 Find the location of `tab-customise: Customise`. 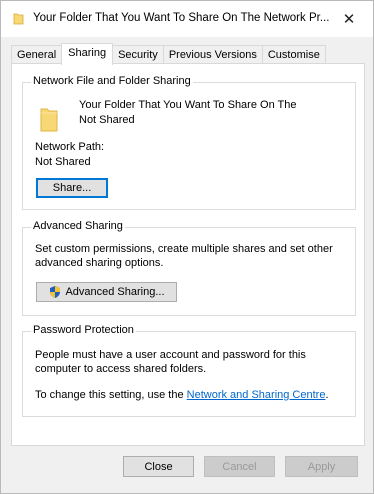

tab-customise: Customise is located at coordinates (293, 54).